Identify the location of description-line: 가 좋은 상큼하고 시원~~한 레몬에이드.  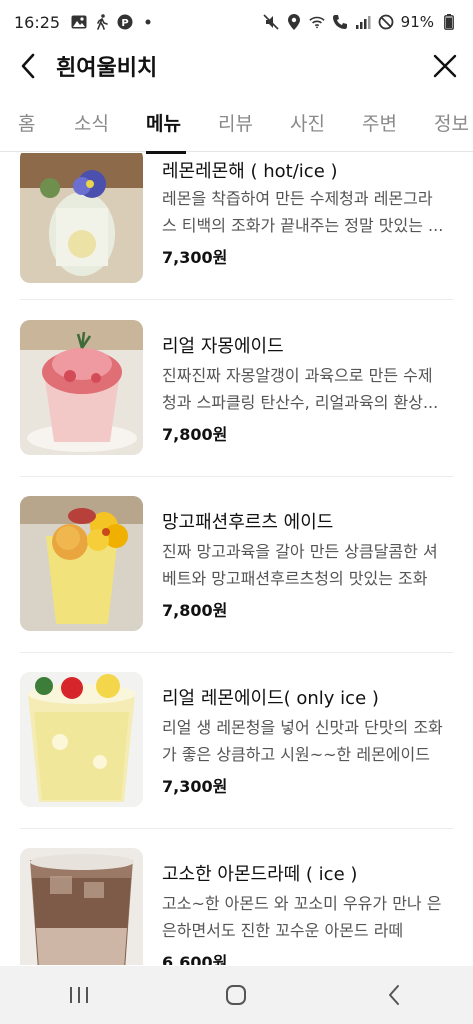
(296, 754).